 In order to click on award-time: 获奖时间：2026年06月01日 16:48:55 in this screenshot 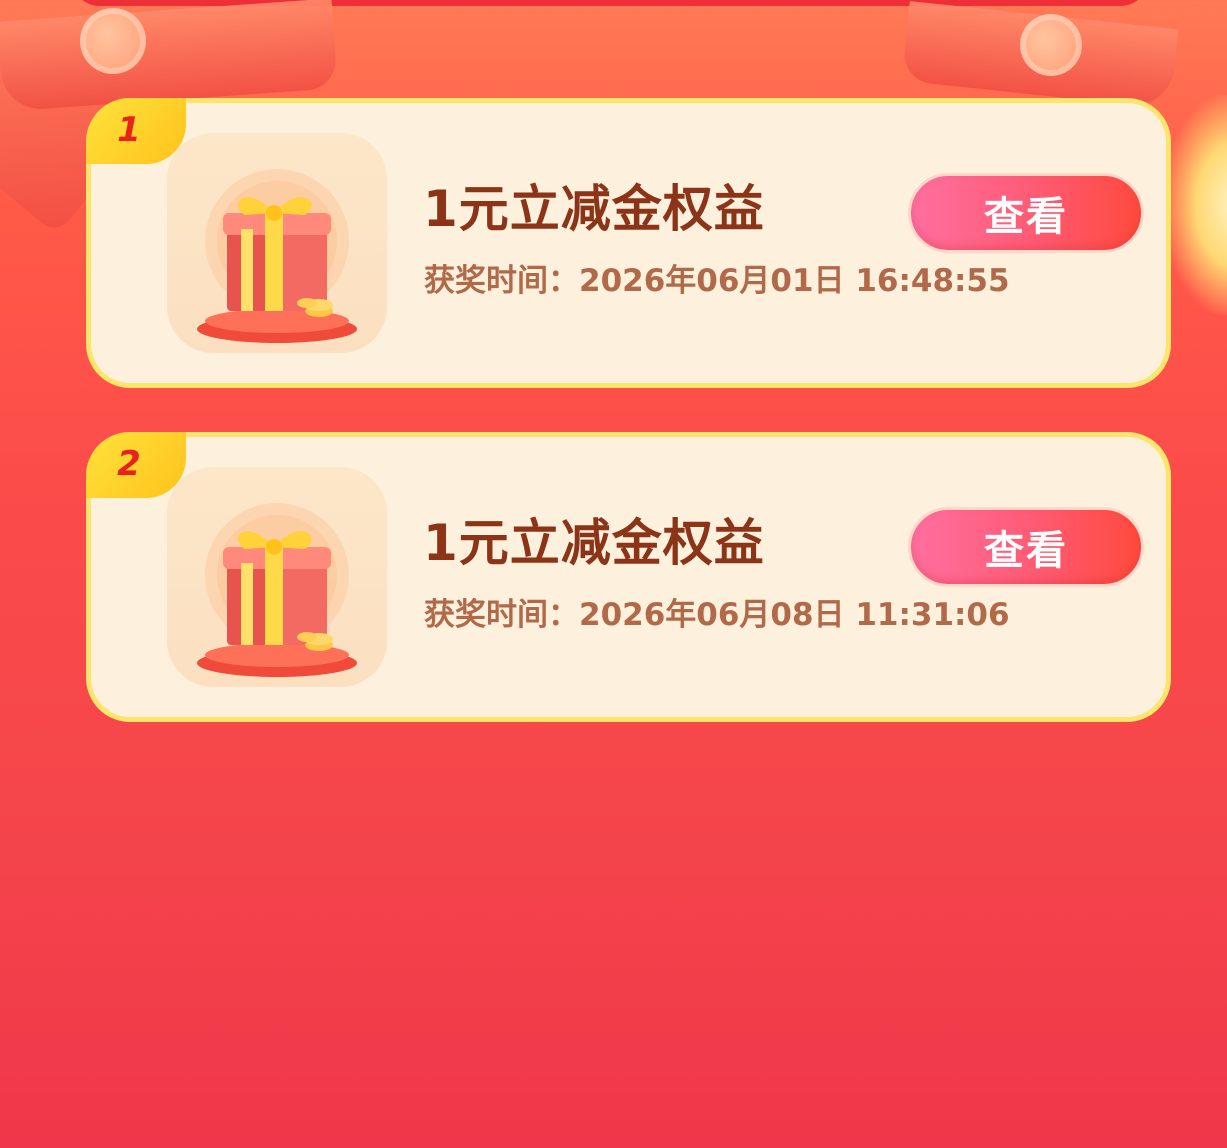, I will do `click(717, 281)`.